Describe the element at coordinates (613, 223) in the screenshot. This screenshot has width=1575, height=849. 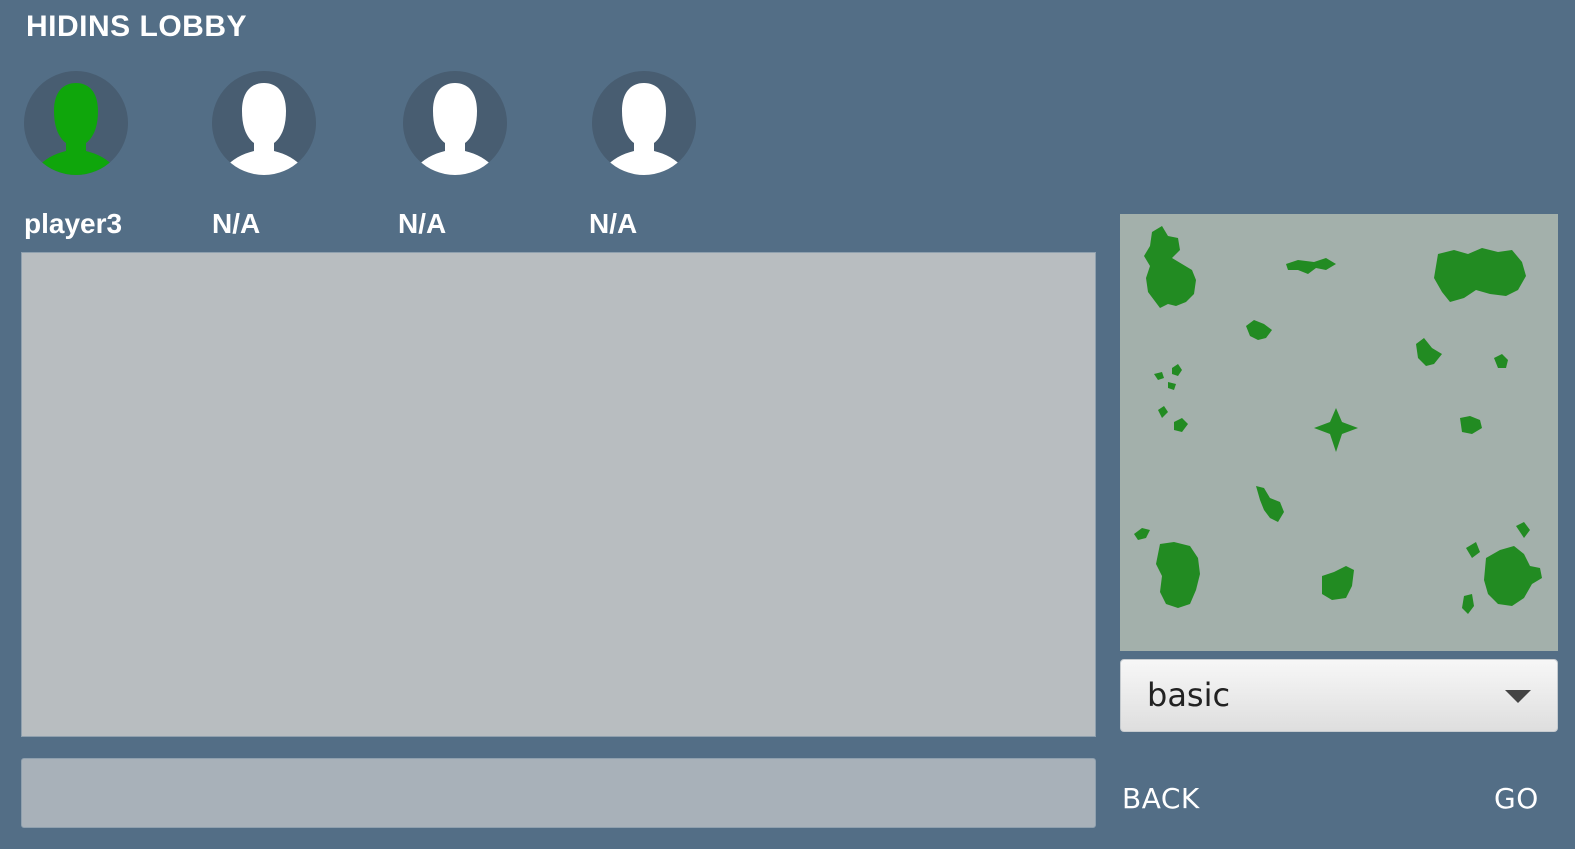
I see `player-slot-4-name: N/A` at that location.